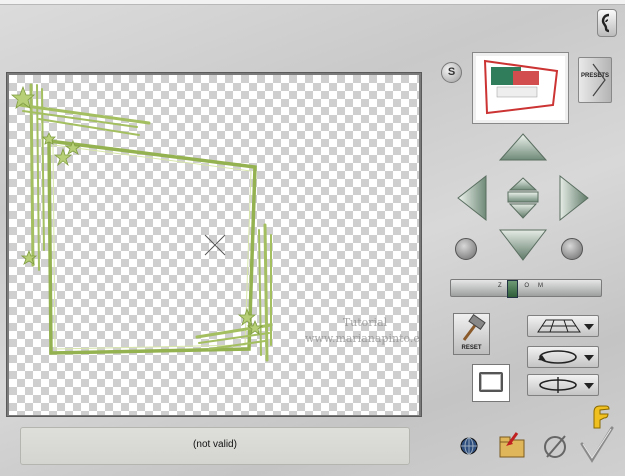  I want to click on center-up-icon, so click(523, 184).